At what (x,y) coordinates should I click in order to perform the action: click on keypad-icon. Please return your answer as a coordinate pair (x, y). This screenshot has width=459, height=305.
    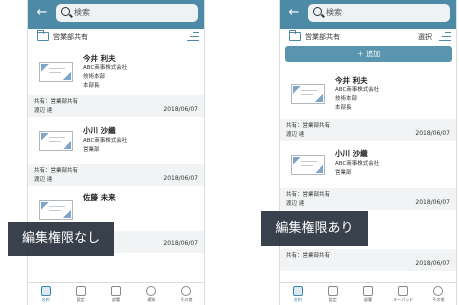
    Looking at the image, I should click on (403, 291).